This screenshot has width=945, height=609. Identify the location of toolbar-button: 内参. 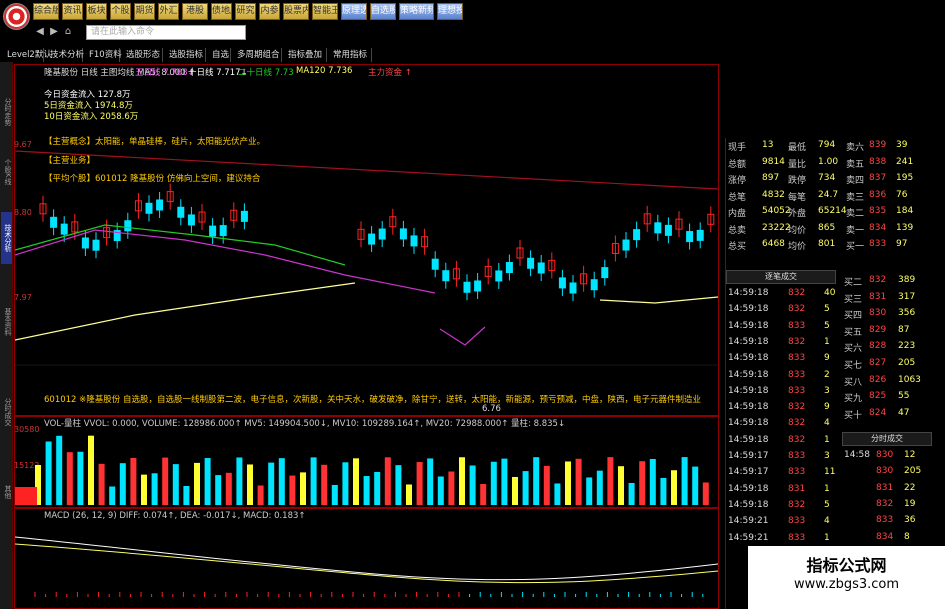
(269, 11).